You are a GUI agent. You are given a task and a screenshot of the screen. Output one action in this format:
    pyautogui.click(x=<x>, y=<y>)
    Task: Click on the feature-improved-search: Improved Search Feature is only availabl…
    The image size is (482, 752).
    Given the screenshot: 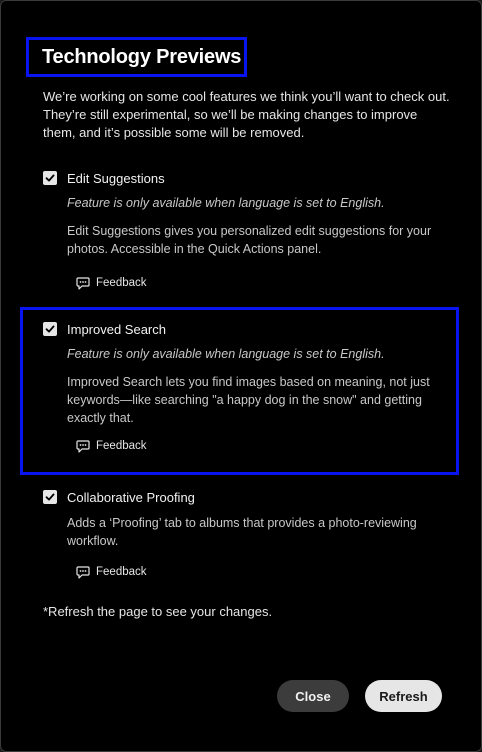 What is the action you would take?
    pyautogui.click(x=245, y=387)
    